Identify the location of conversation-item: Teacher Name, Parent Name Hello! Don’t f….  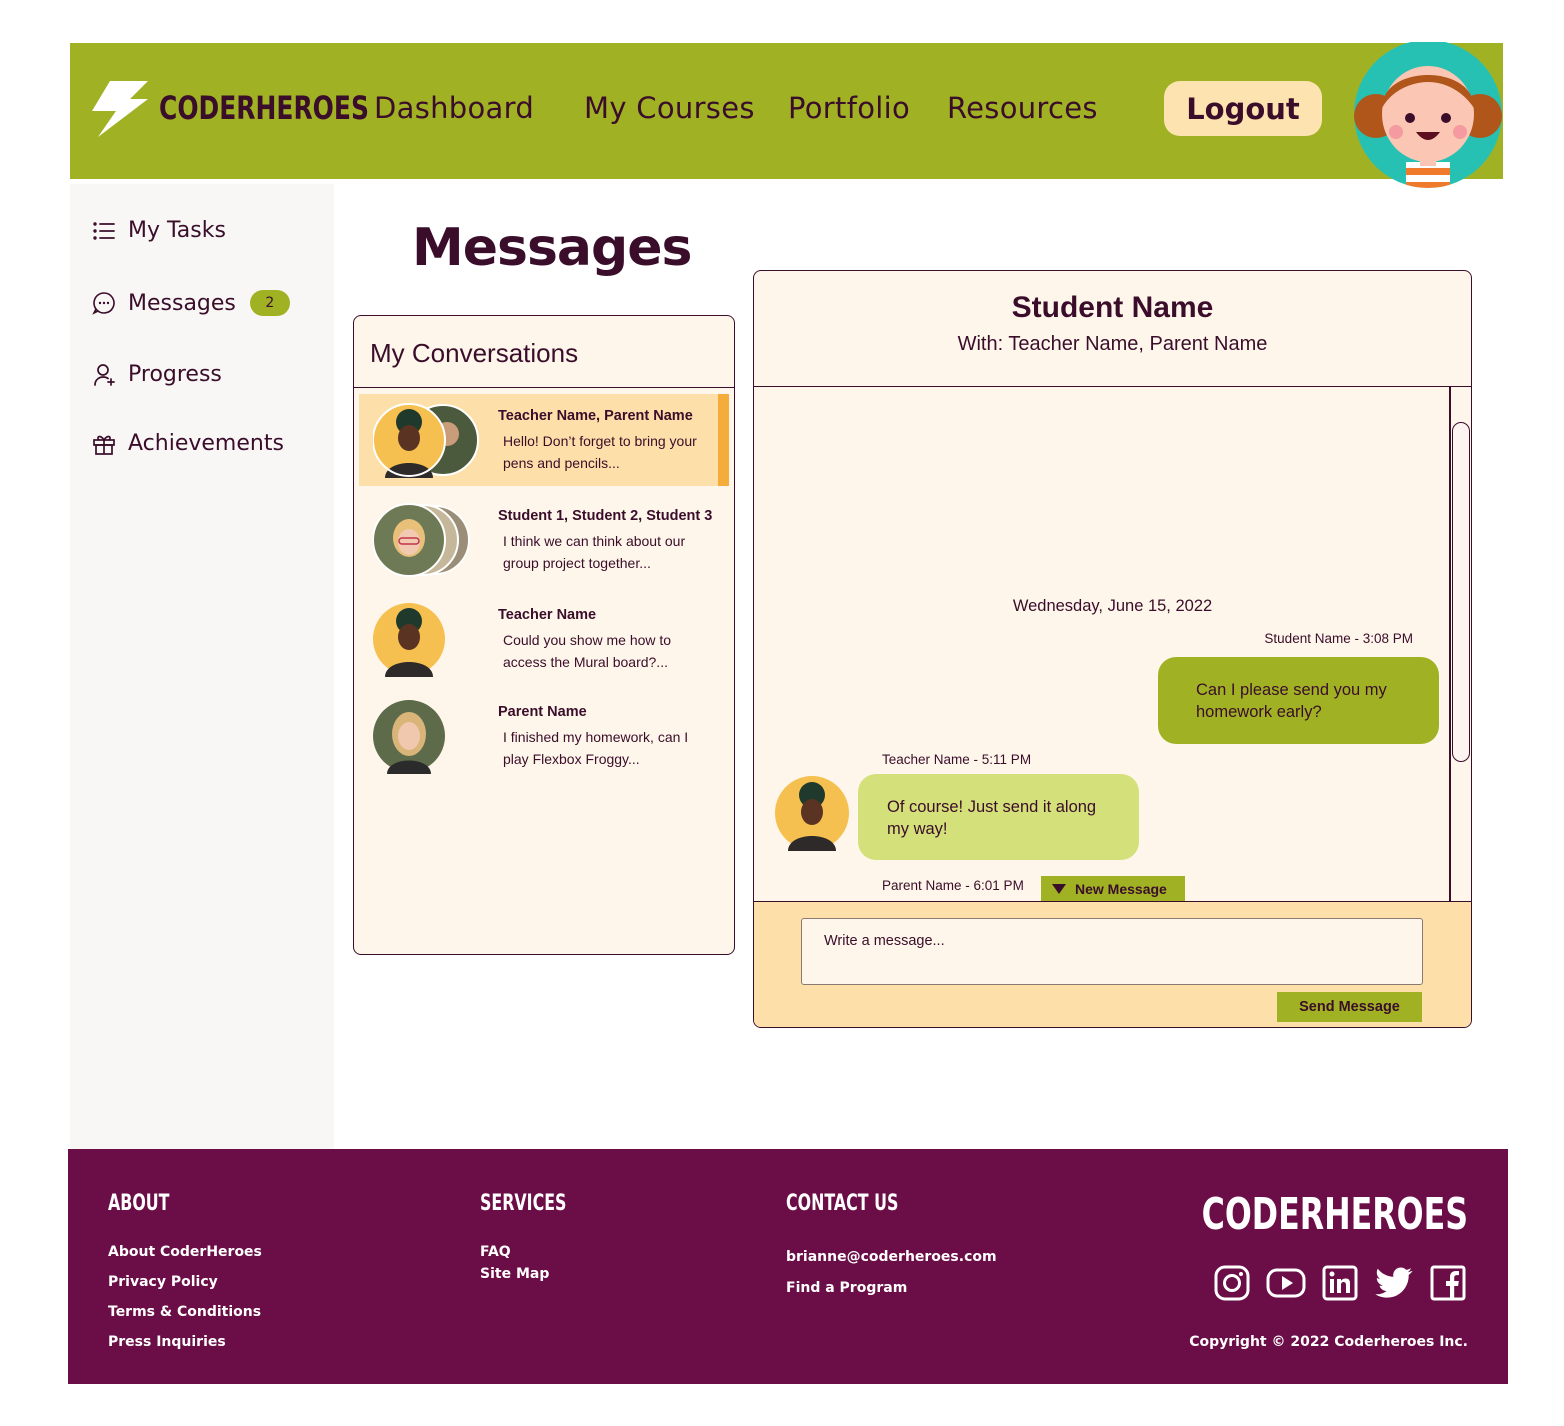
(544, 440).